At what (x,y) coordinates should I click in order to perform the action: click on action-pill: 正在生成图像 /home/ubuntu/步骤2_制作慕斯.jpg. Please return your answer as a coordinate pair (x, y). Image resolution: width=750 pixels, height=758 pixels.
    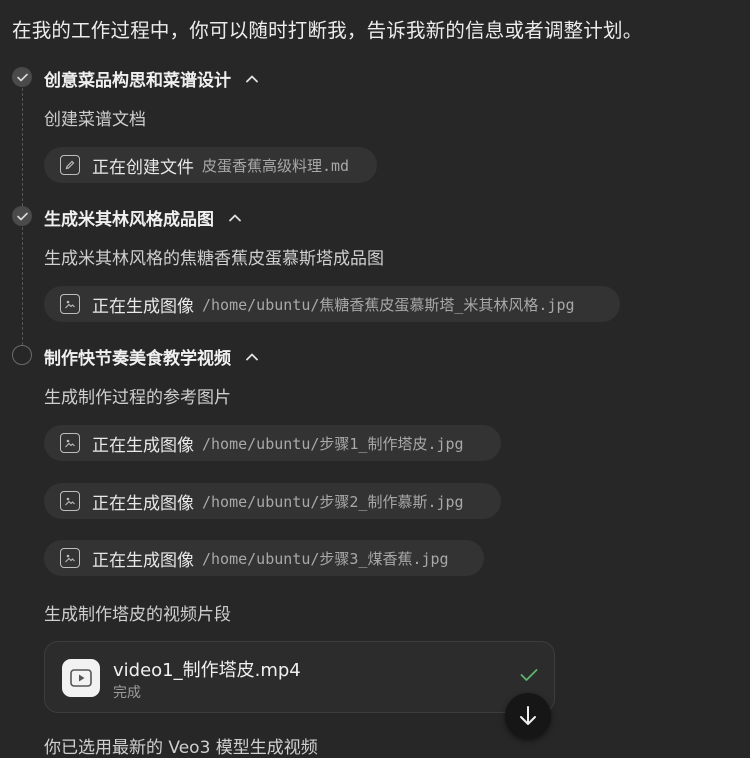
    Looking at the image, I should click on (272, 501).